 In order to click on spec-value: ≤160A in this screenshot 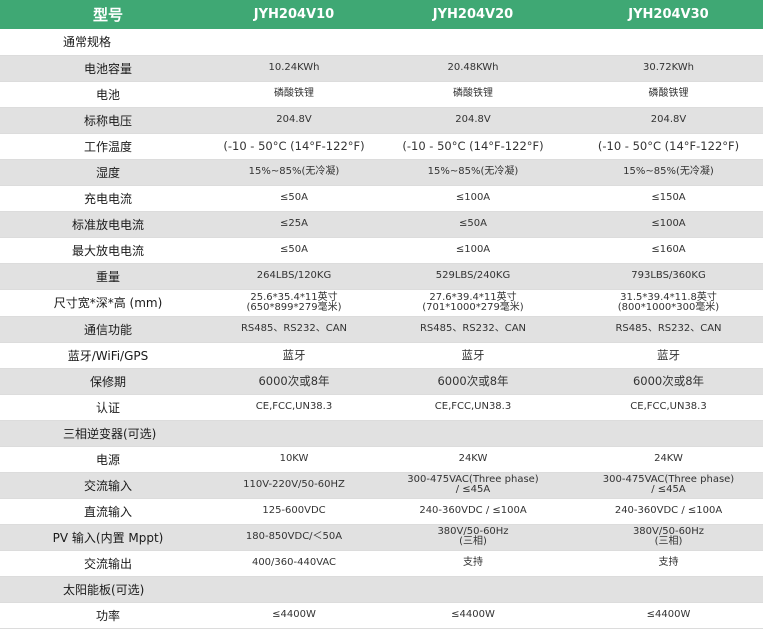, I will do `click(668, 250)`.